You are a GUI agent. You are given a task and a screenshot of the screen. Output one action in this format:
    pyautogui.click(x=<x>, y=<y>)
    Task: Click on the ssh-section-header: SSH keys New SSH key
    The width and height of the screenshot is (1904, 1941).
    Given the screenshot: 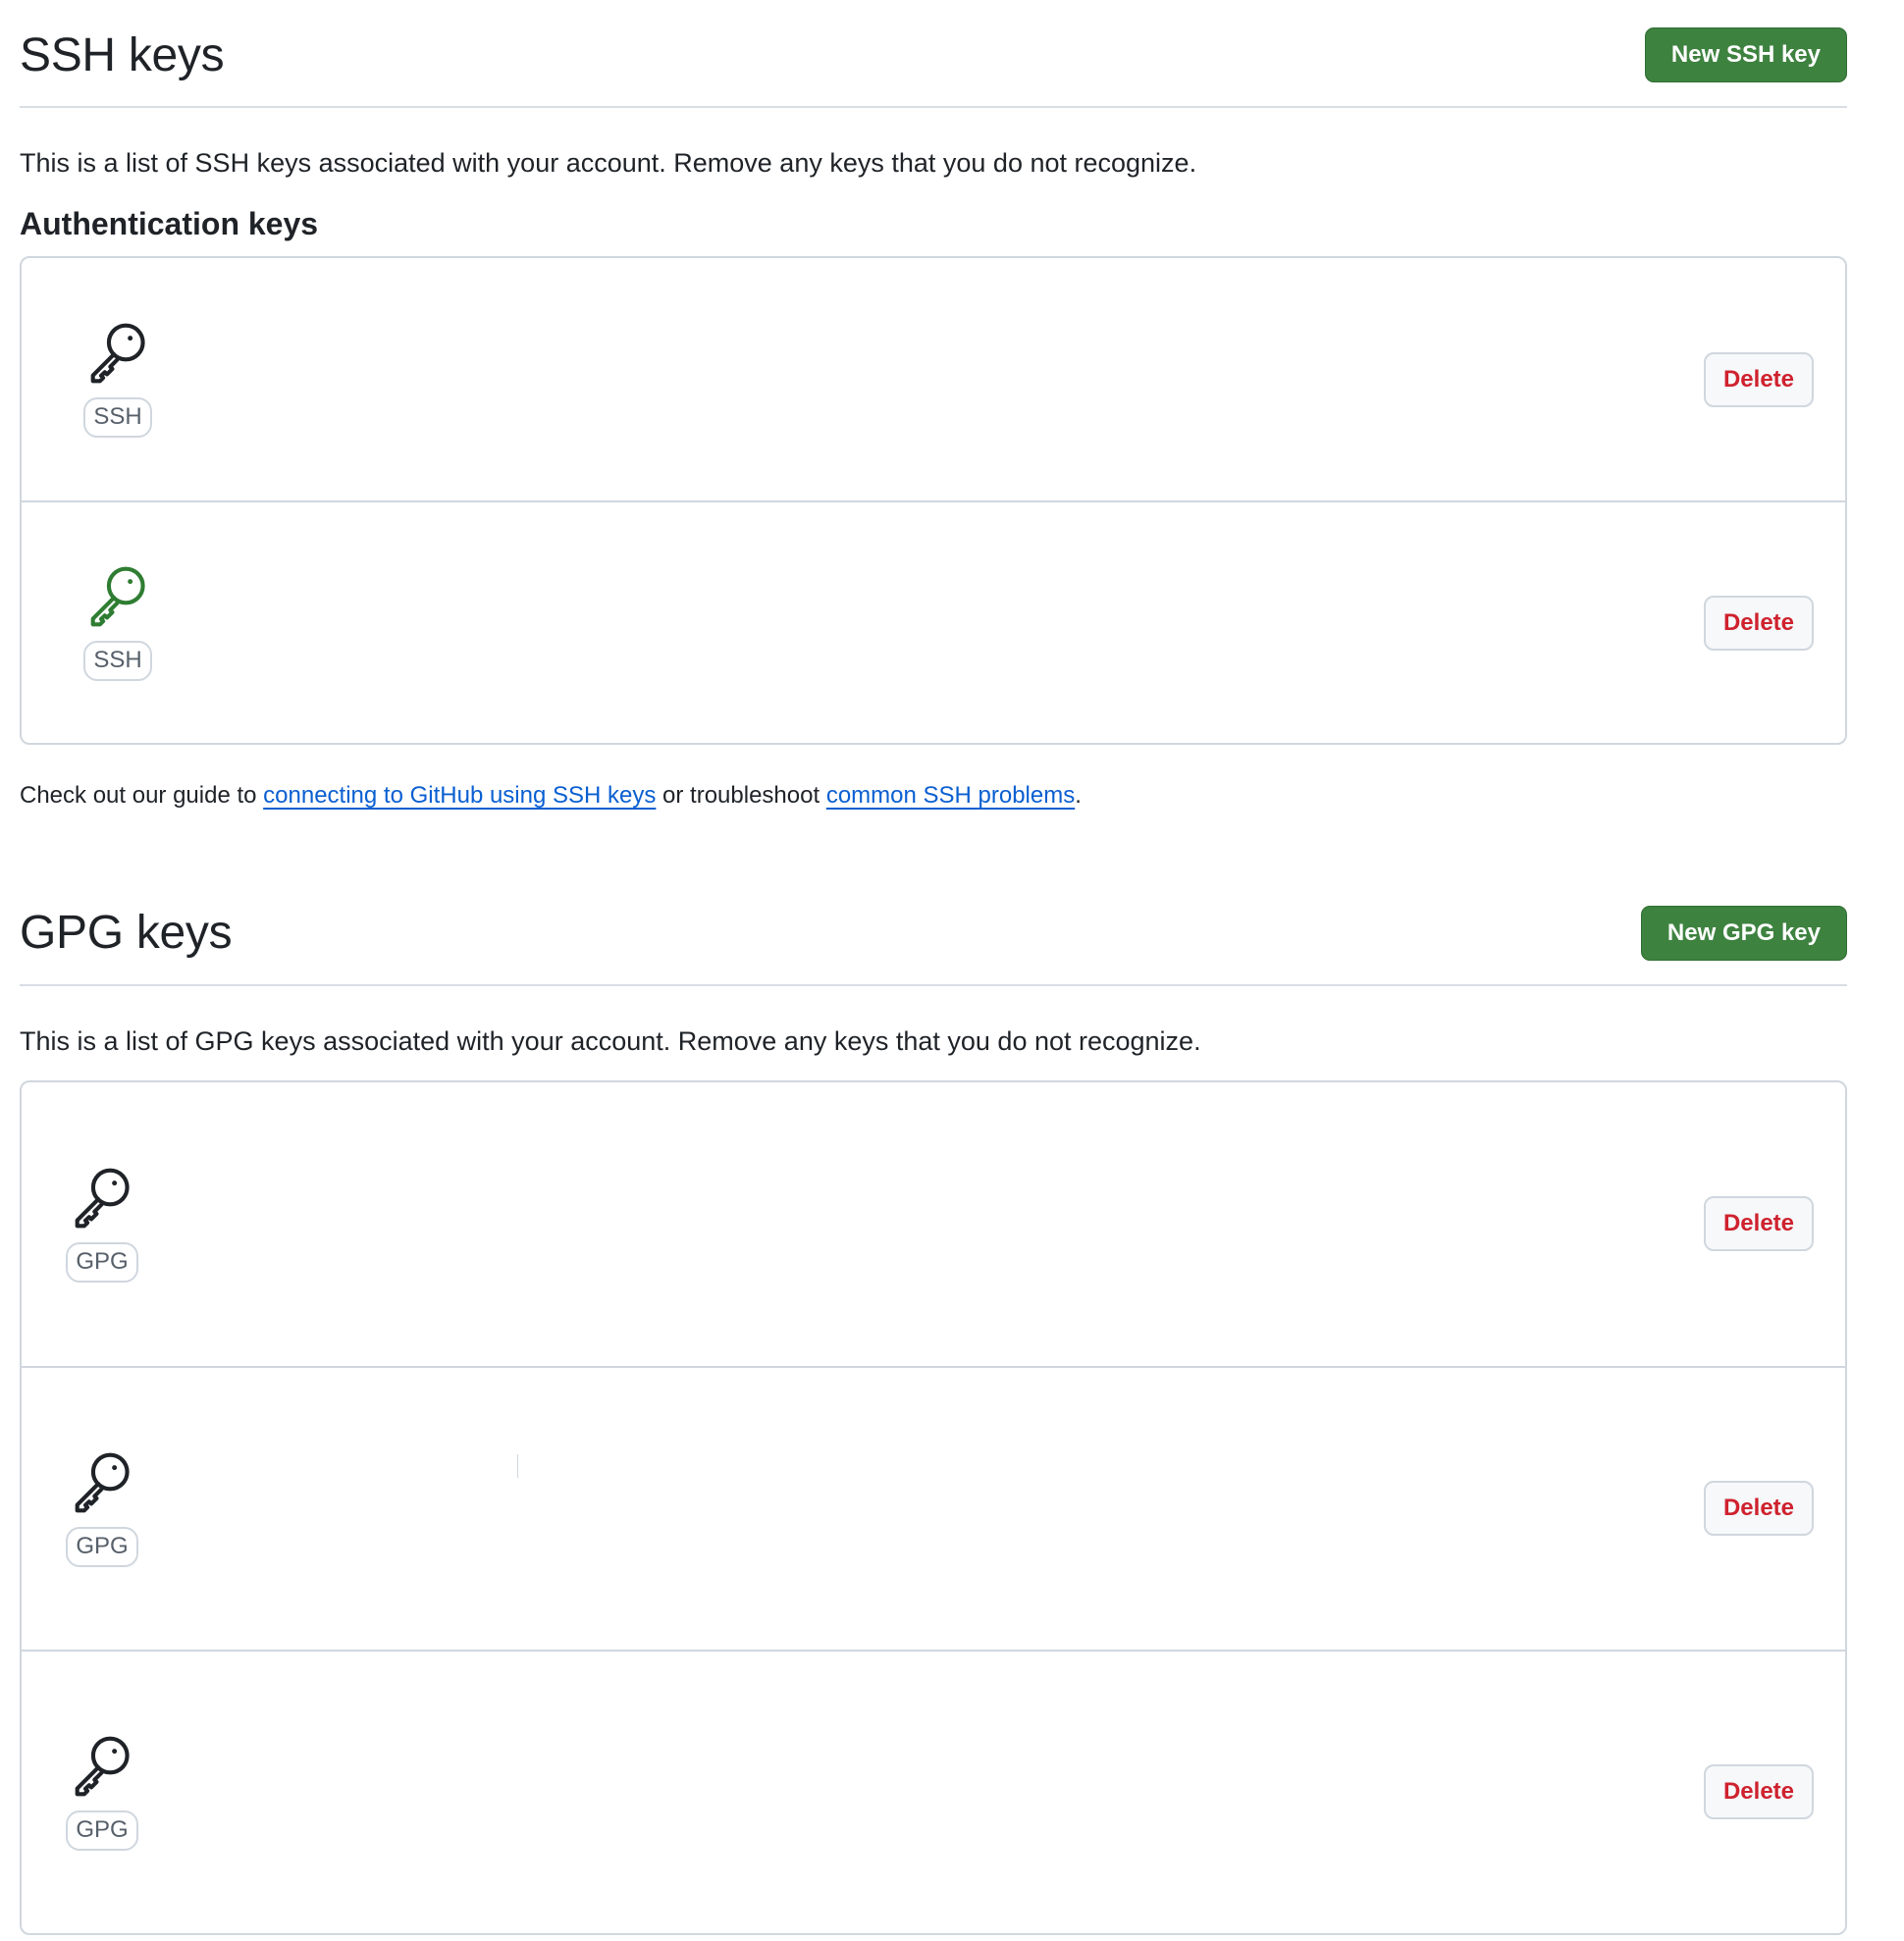 What is the action you would take?
    pyautogui.click(x=933, y=54)
    